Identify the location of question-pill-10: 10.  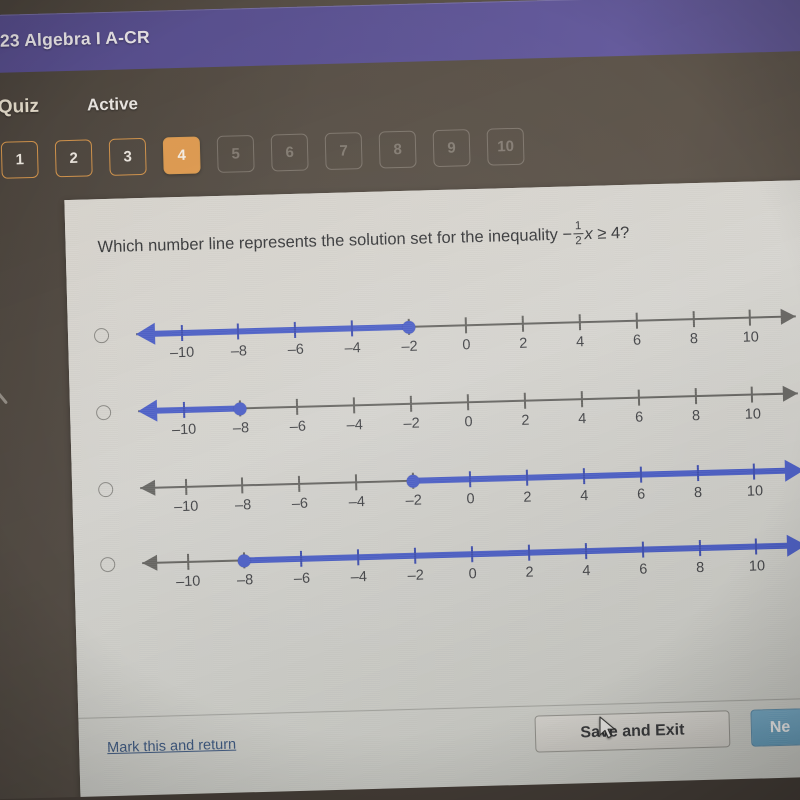
(505, 146).